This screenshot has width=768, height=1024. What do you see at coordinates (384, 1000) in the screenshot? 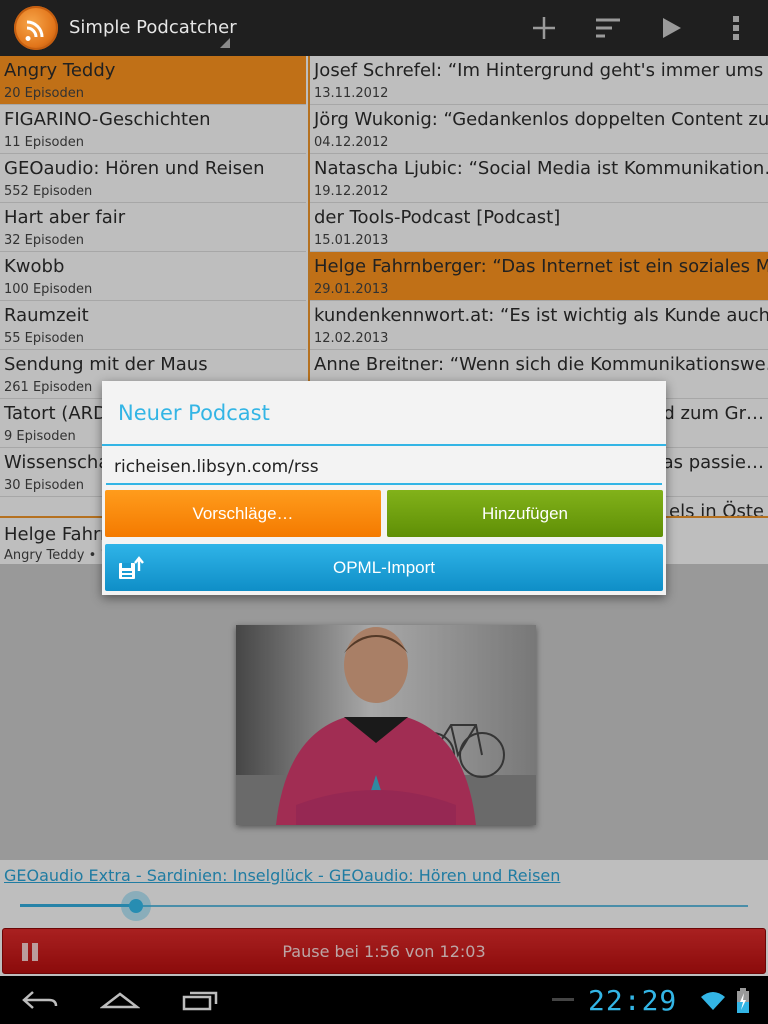
I see `system-navigation-bar: 22:29` at bounding box center [384, 1000].